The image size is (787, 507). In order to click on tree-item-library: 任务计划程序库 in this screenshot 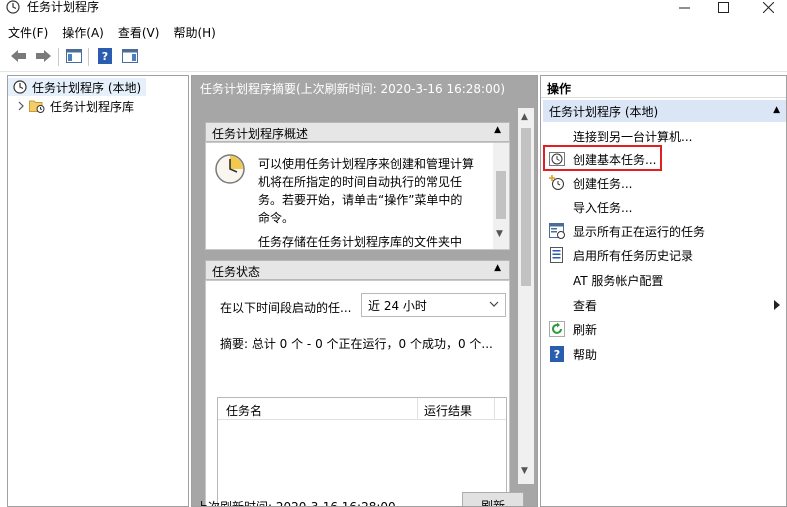, I will do `click(71, 106)`.